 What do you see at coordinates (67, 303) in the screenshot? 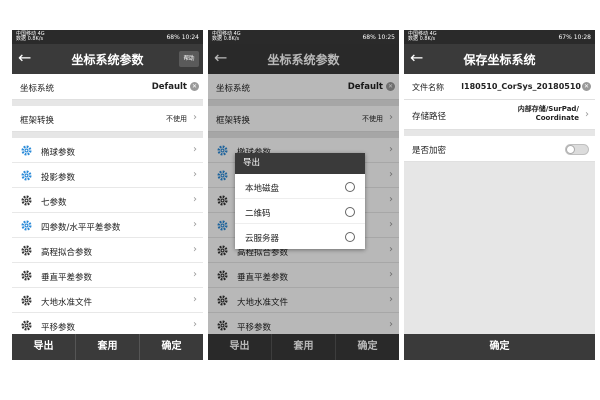
I see `list-item-label: 大地水准文件` at bounding box center [67, 303].